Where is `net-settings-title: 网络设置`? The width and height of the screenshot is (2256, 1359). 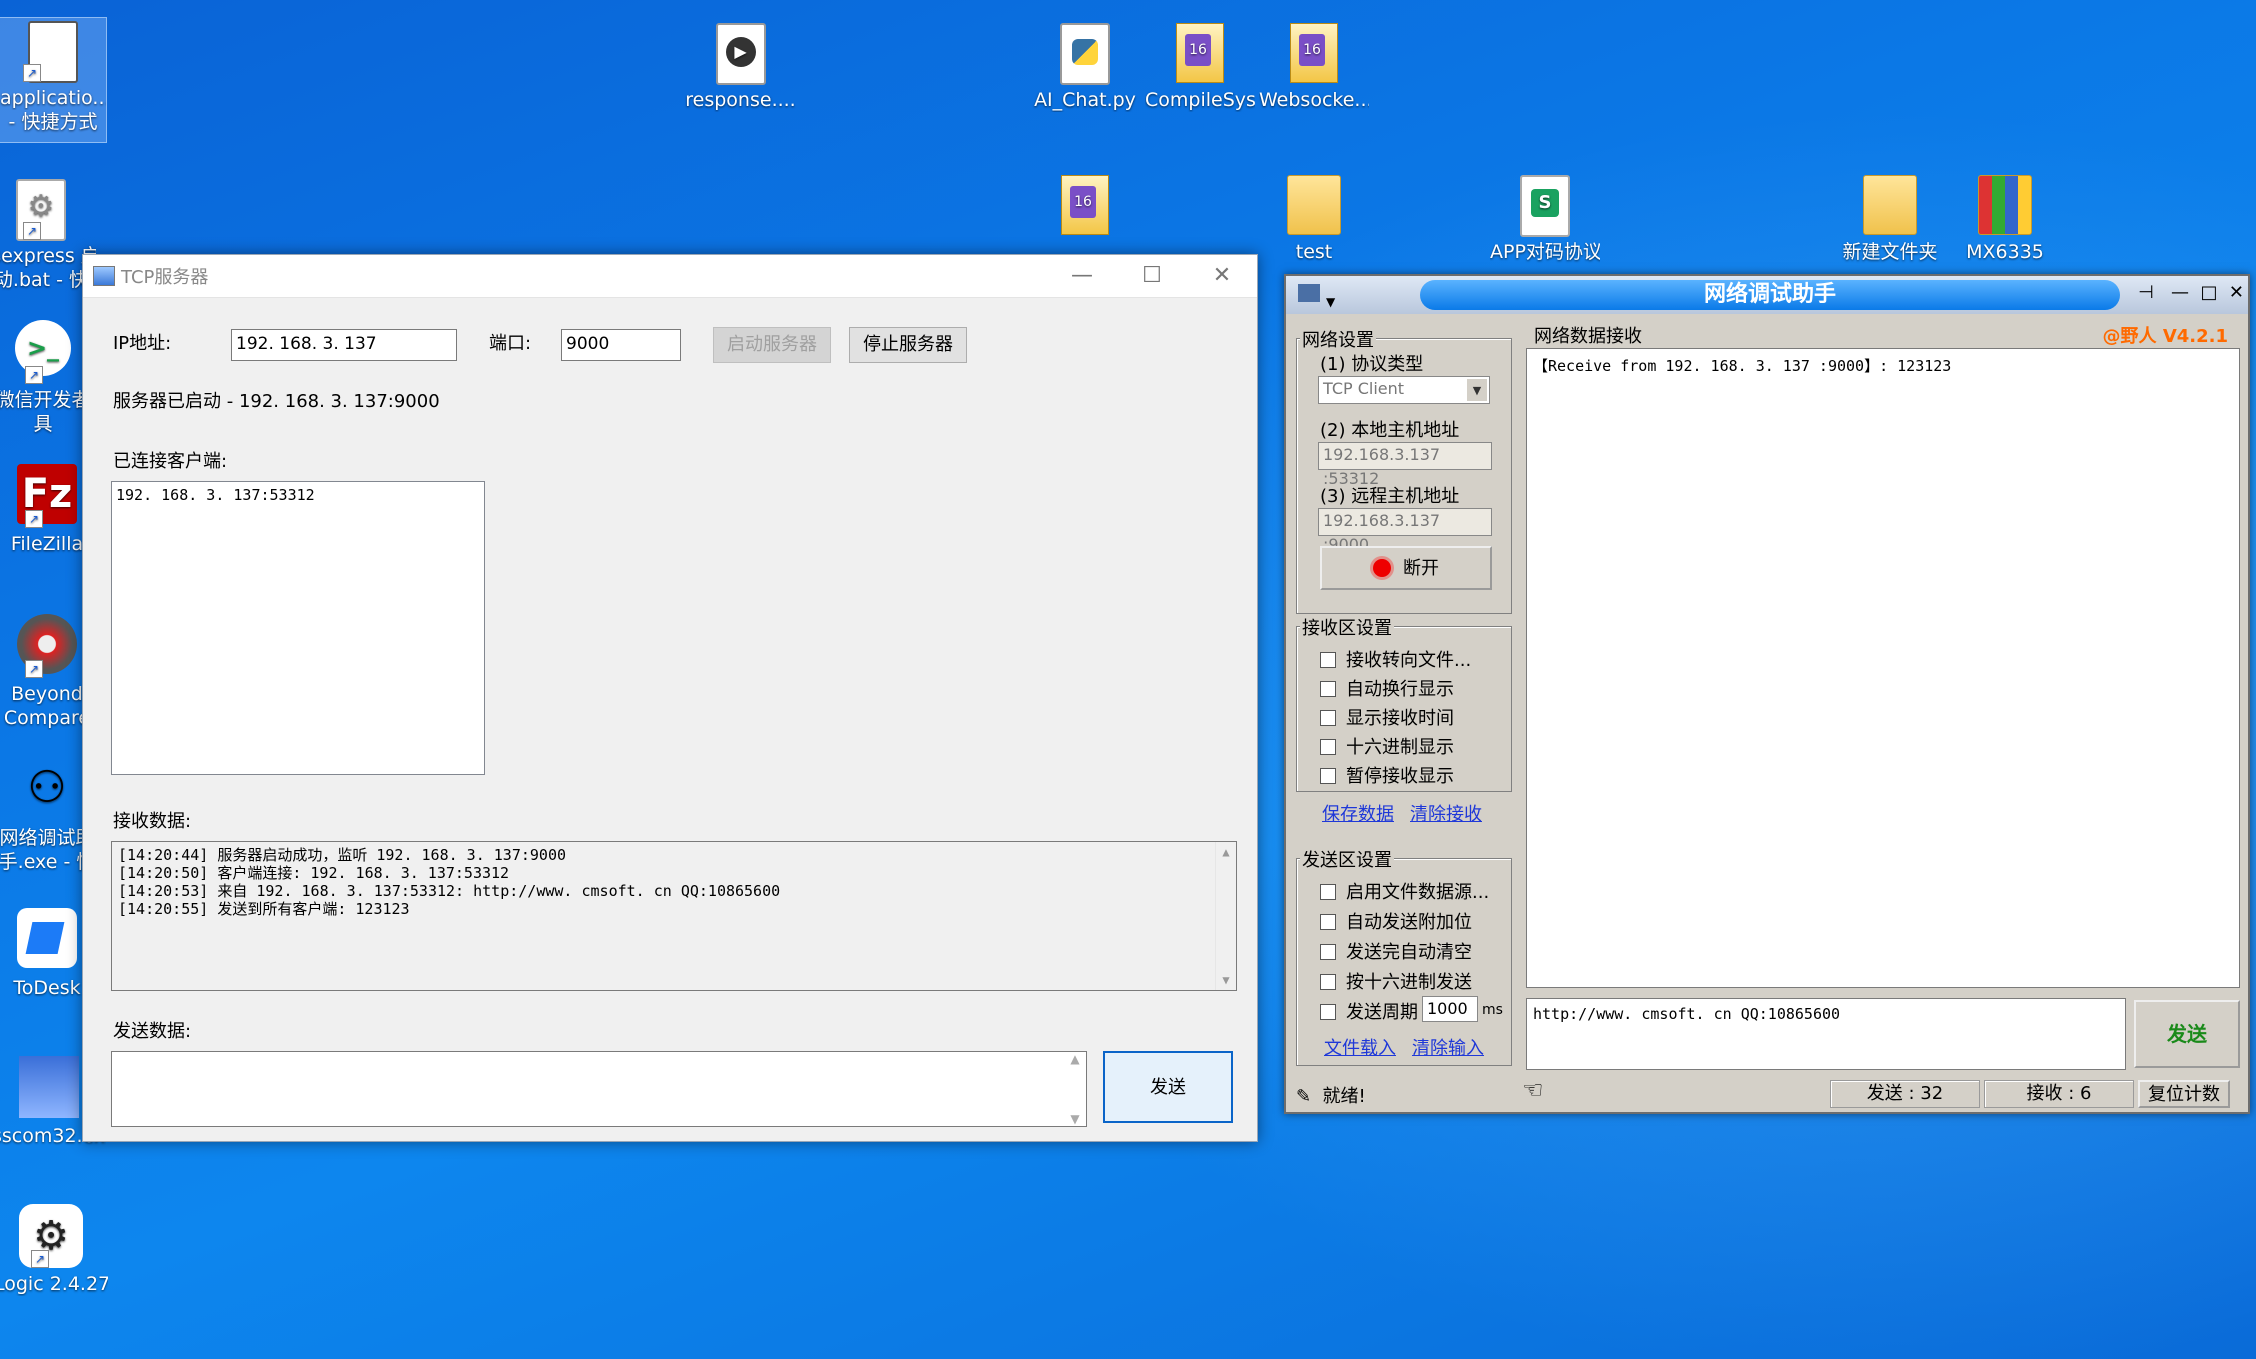
net-settings-title: 网络设置 is located at coordinates (1338, 339).